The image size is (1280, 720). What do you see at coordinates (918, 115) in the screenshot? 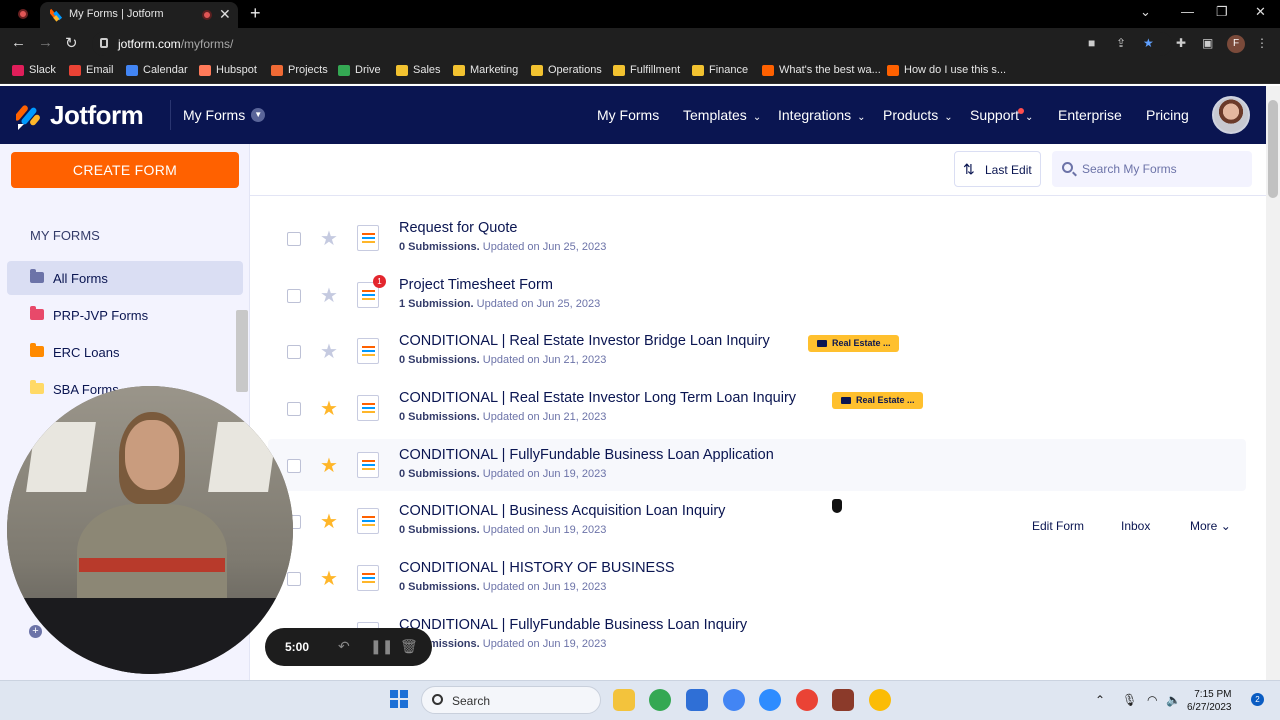
I see `nav-products: Products ⌄` at bounding box center [918, 115].